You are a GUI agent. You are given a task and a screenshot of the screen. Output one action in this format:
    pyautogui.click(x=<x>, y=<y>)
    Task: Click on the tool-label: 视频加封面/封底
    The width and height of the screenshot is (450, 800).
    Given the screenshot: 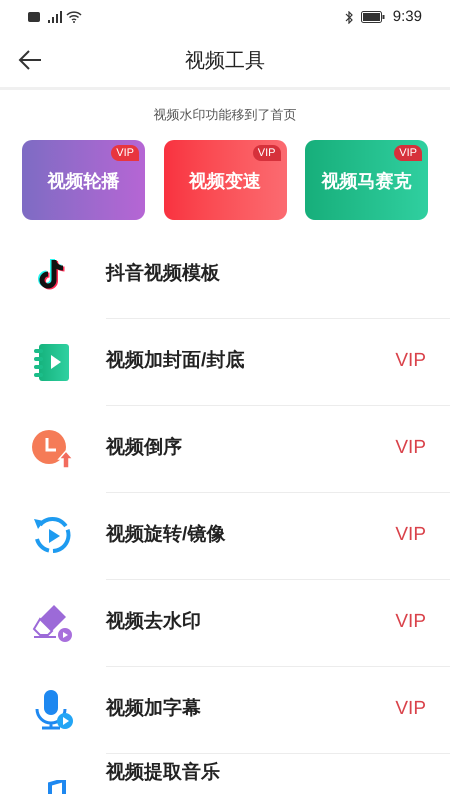 What is the action you would take?
    pyautogui.click(x=175, y=361)
    